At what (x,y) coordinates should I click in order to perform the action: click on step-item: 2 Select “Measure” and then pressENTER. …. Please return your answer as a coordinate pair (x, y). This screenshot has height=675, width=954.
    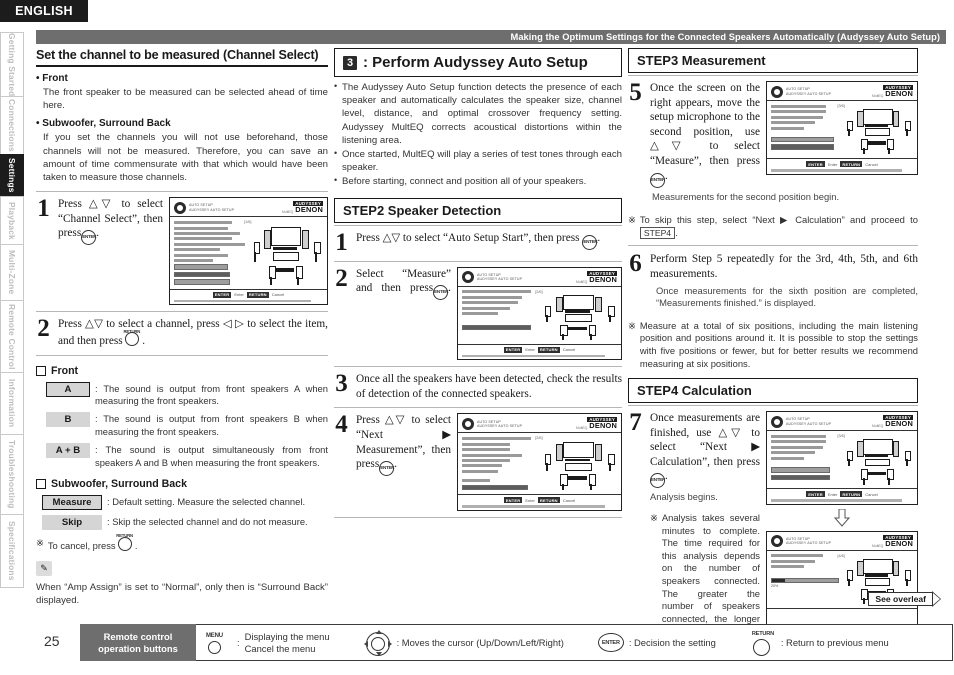
    Looking at the image, I should click on (478, 315).